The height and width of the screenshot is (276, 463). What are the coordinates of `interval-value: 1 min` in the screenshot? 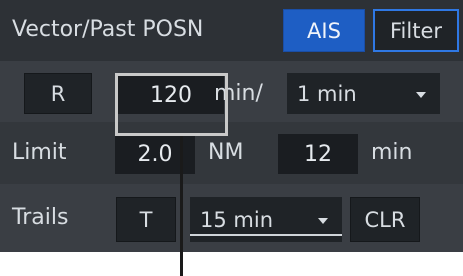 It's located at (327, 93).